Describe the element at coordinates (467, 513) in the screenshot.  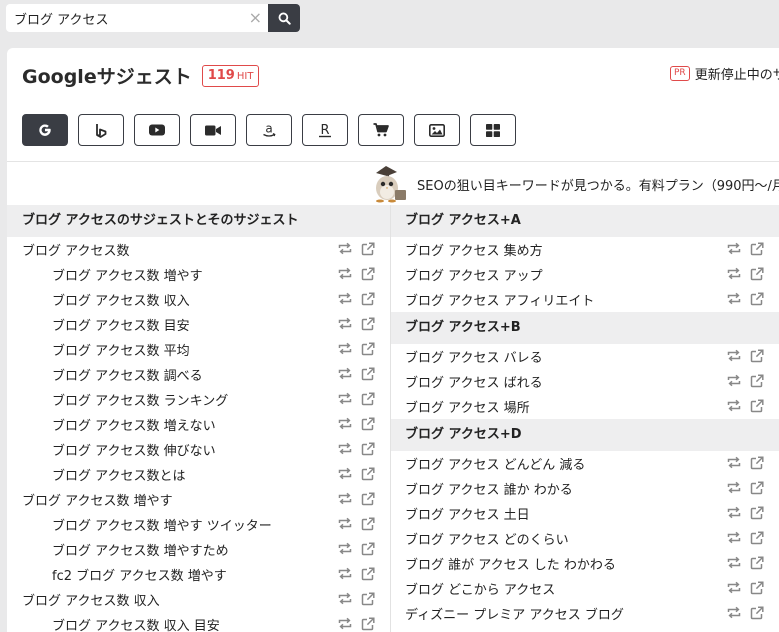
I see `suggestion-text: ブログ アクセス 土日` at that location.